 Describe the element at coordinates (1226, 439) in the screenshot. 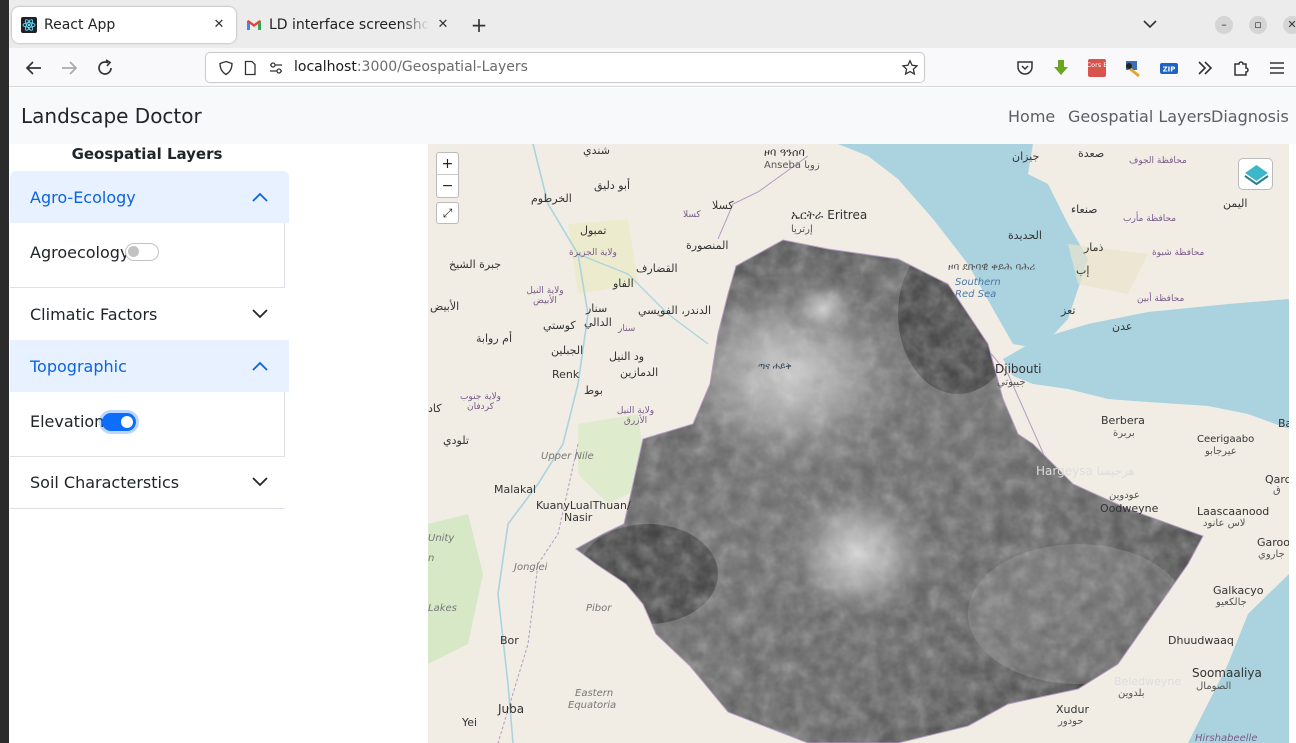

I see `map-label: Ceerigaabo` at that location.